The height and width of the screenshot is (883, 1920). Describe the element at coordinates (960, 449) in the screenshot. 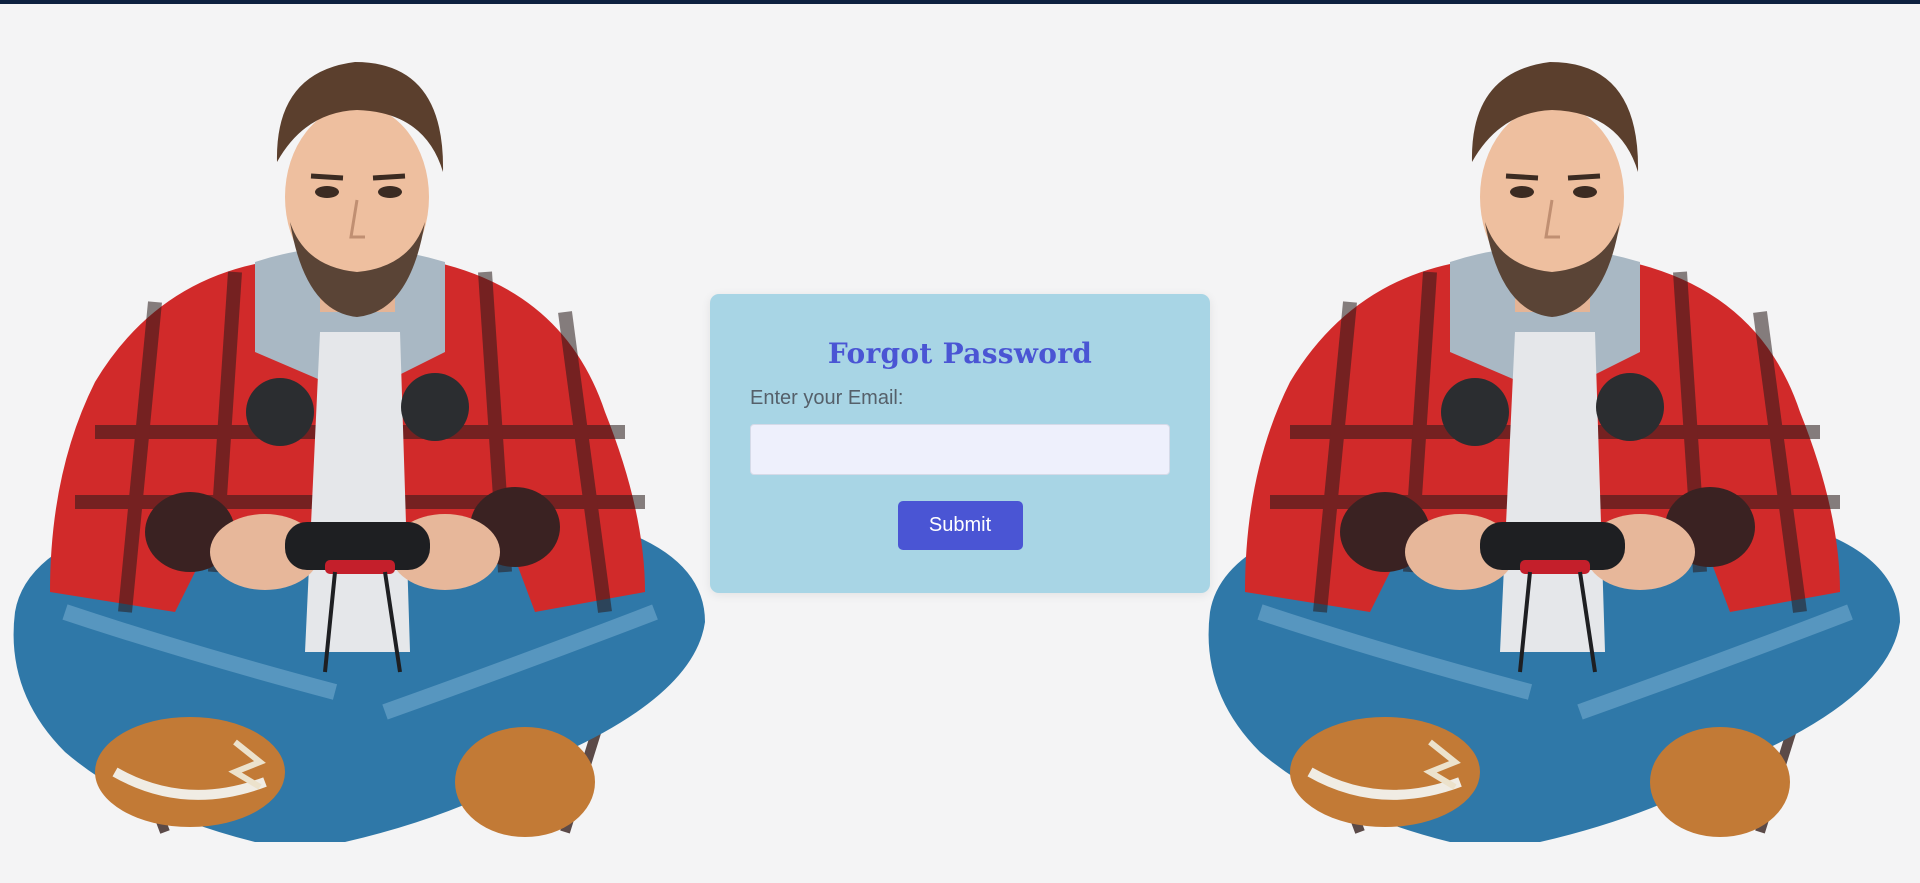

I see `email-input` at that location.